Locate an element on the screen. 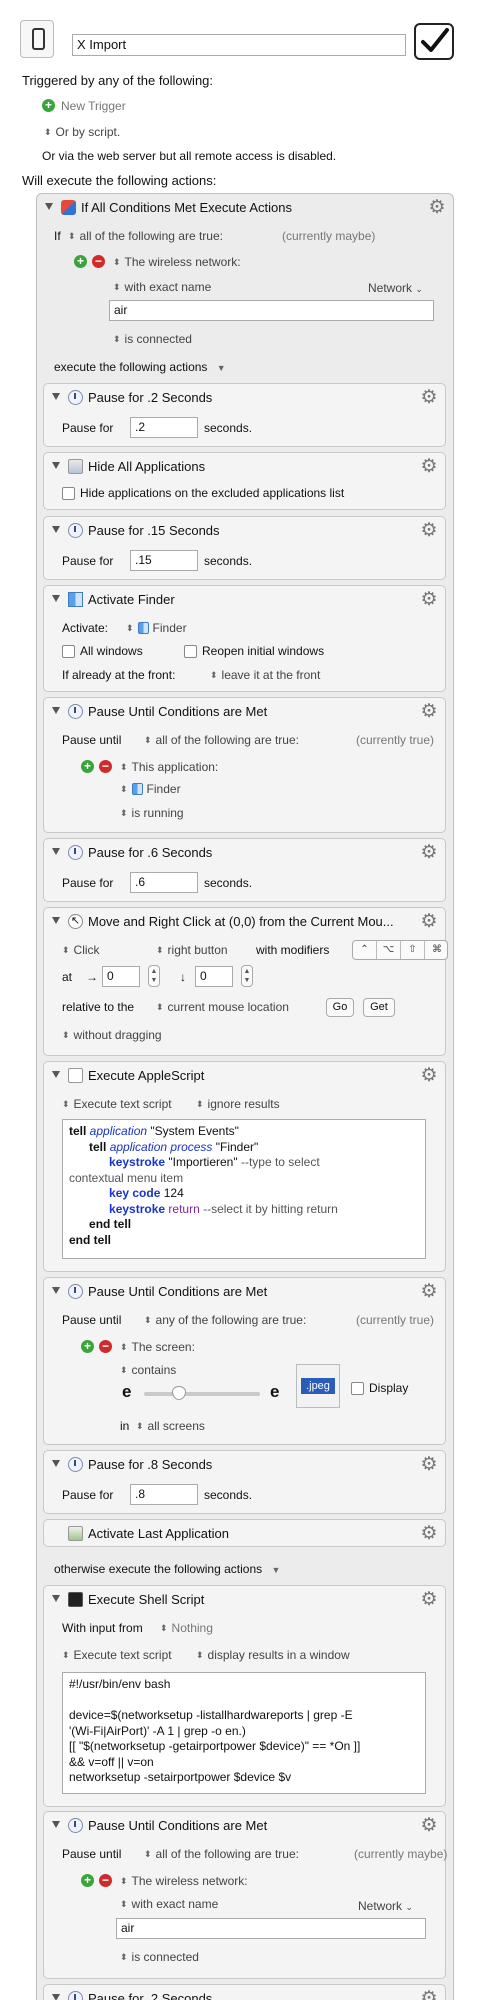 This screenshot has height=2000, width=483. app-popup: ⬍ Finder is located at coordinates (156, 628).